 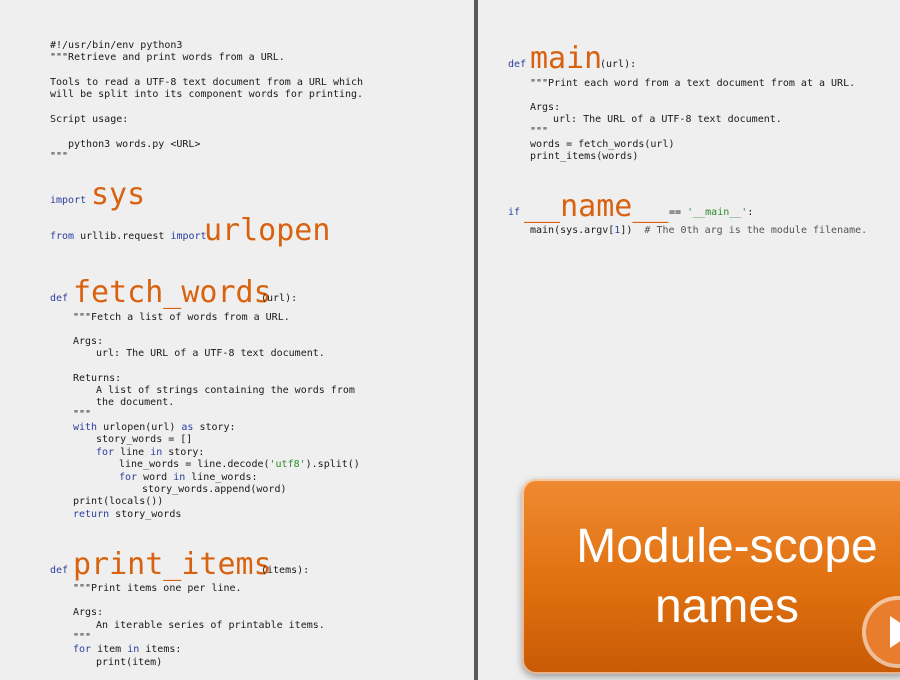 What do you see at coordinates (82, 414) in the screenshot?
I see `fetch-docstring-close: """` at bounding box center [82, 414].